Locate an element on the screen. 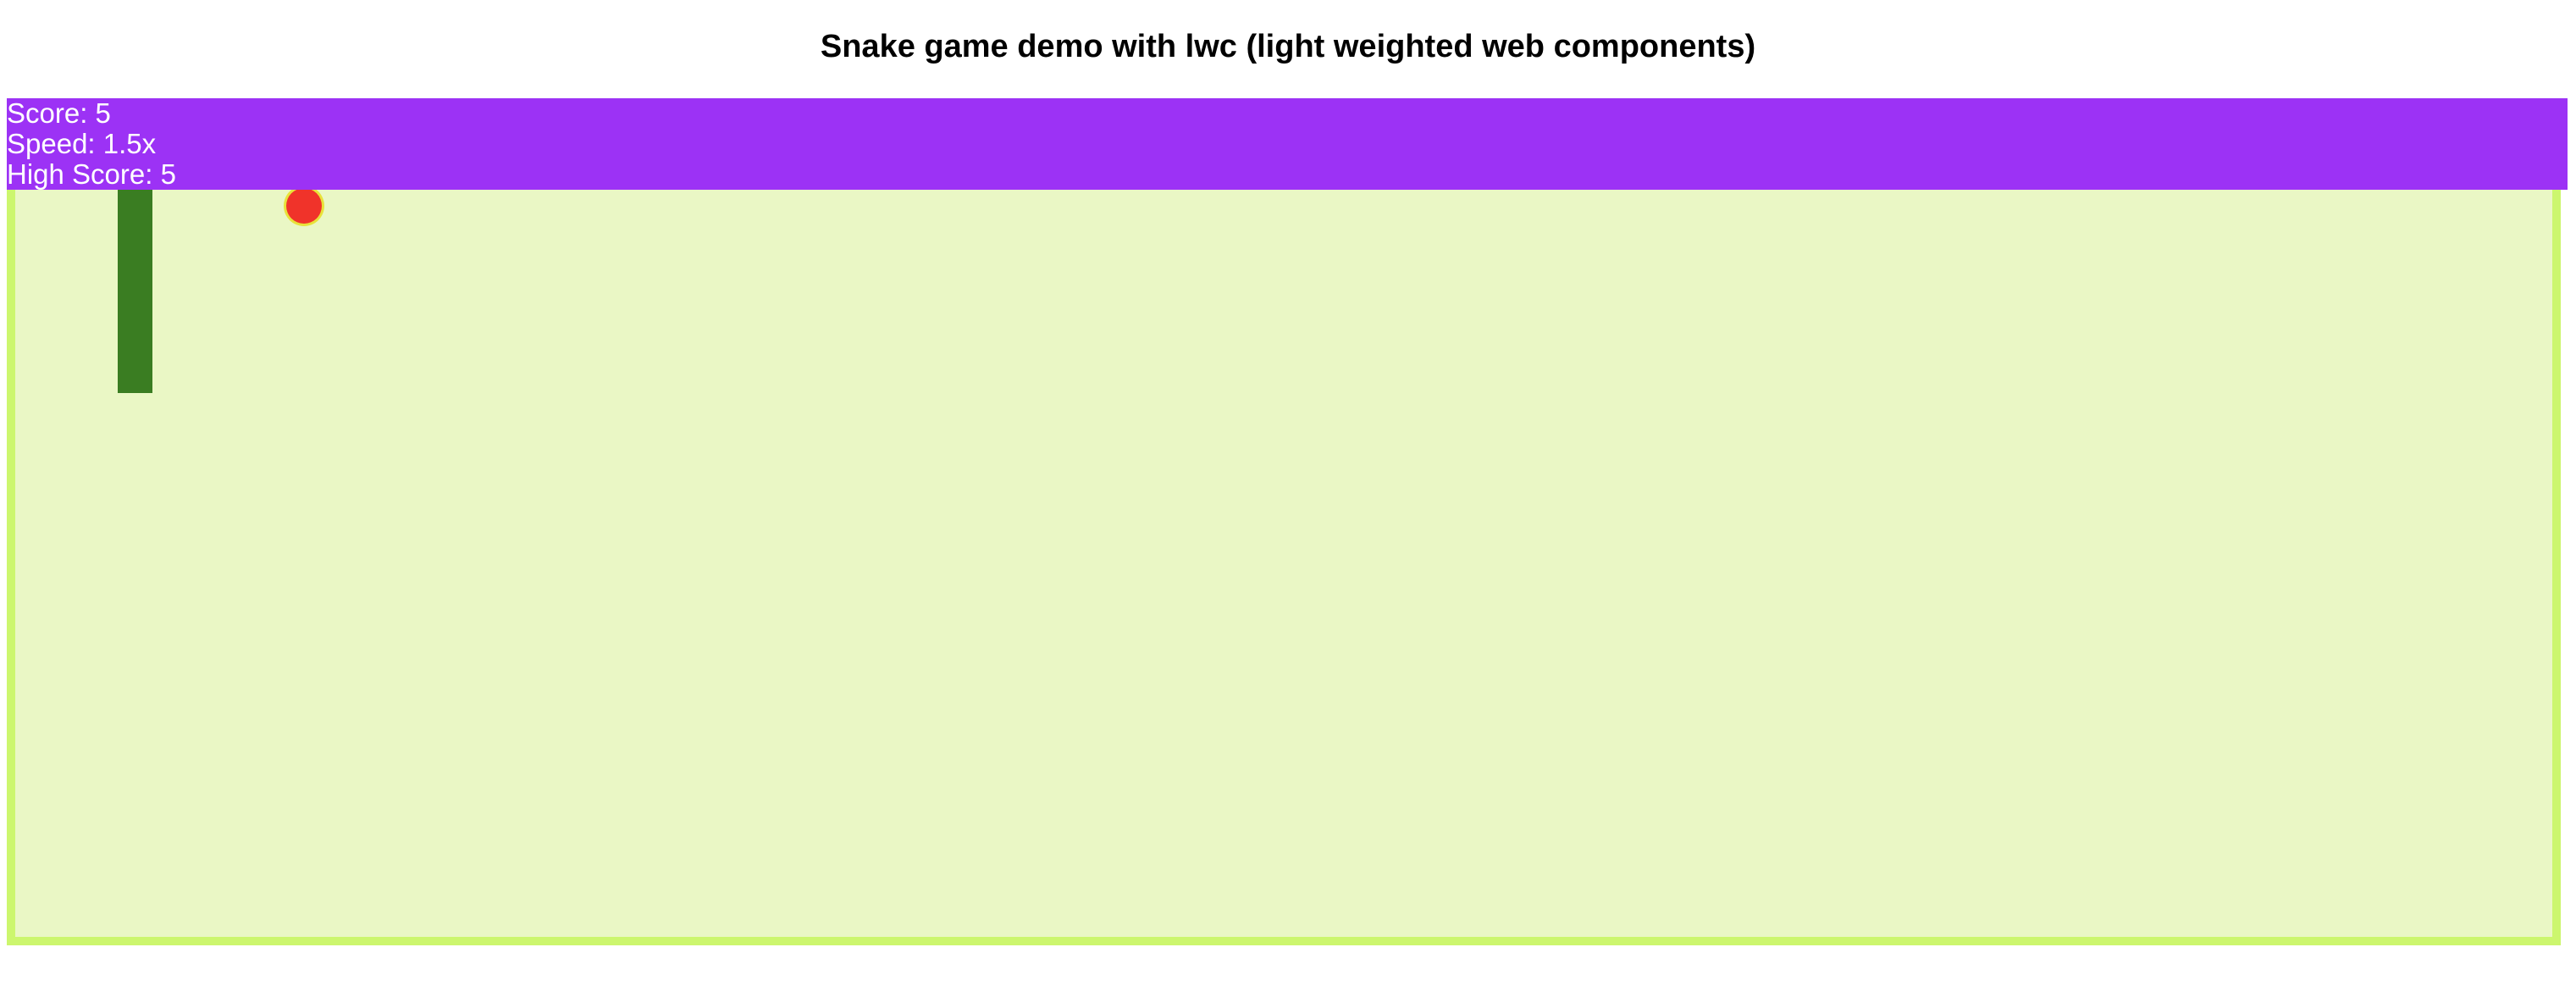  scoreboard: Score: 5 Speed: 1.5x High Score: 5 is located at coordinates (1287, 144).